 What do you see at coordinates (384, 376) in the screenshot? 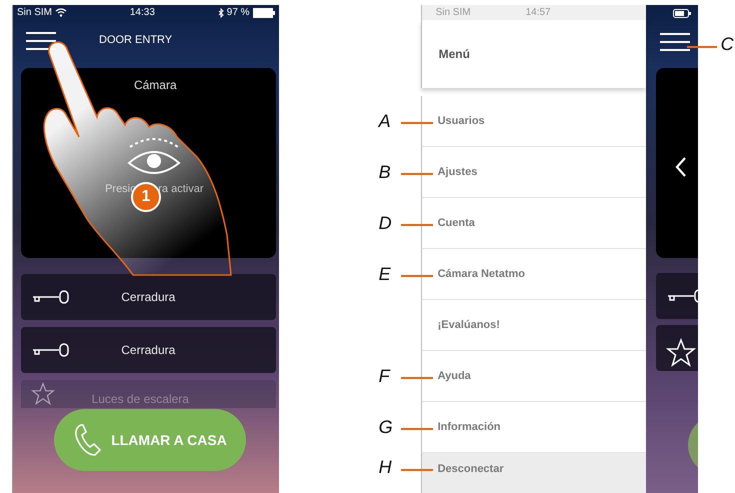
I see `callout-letter: F` at bounding box center [384, 376].